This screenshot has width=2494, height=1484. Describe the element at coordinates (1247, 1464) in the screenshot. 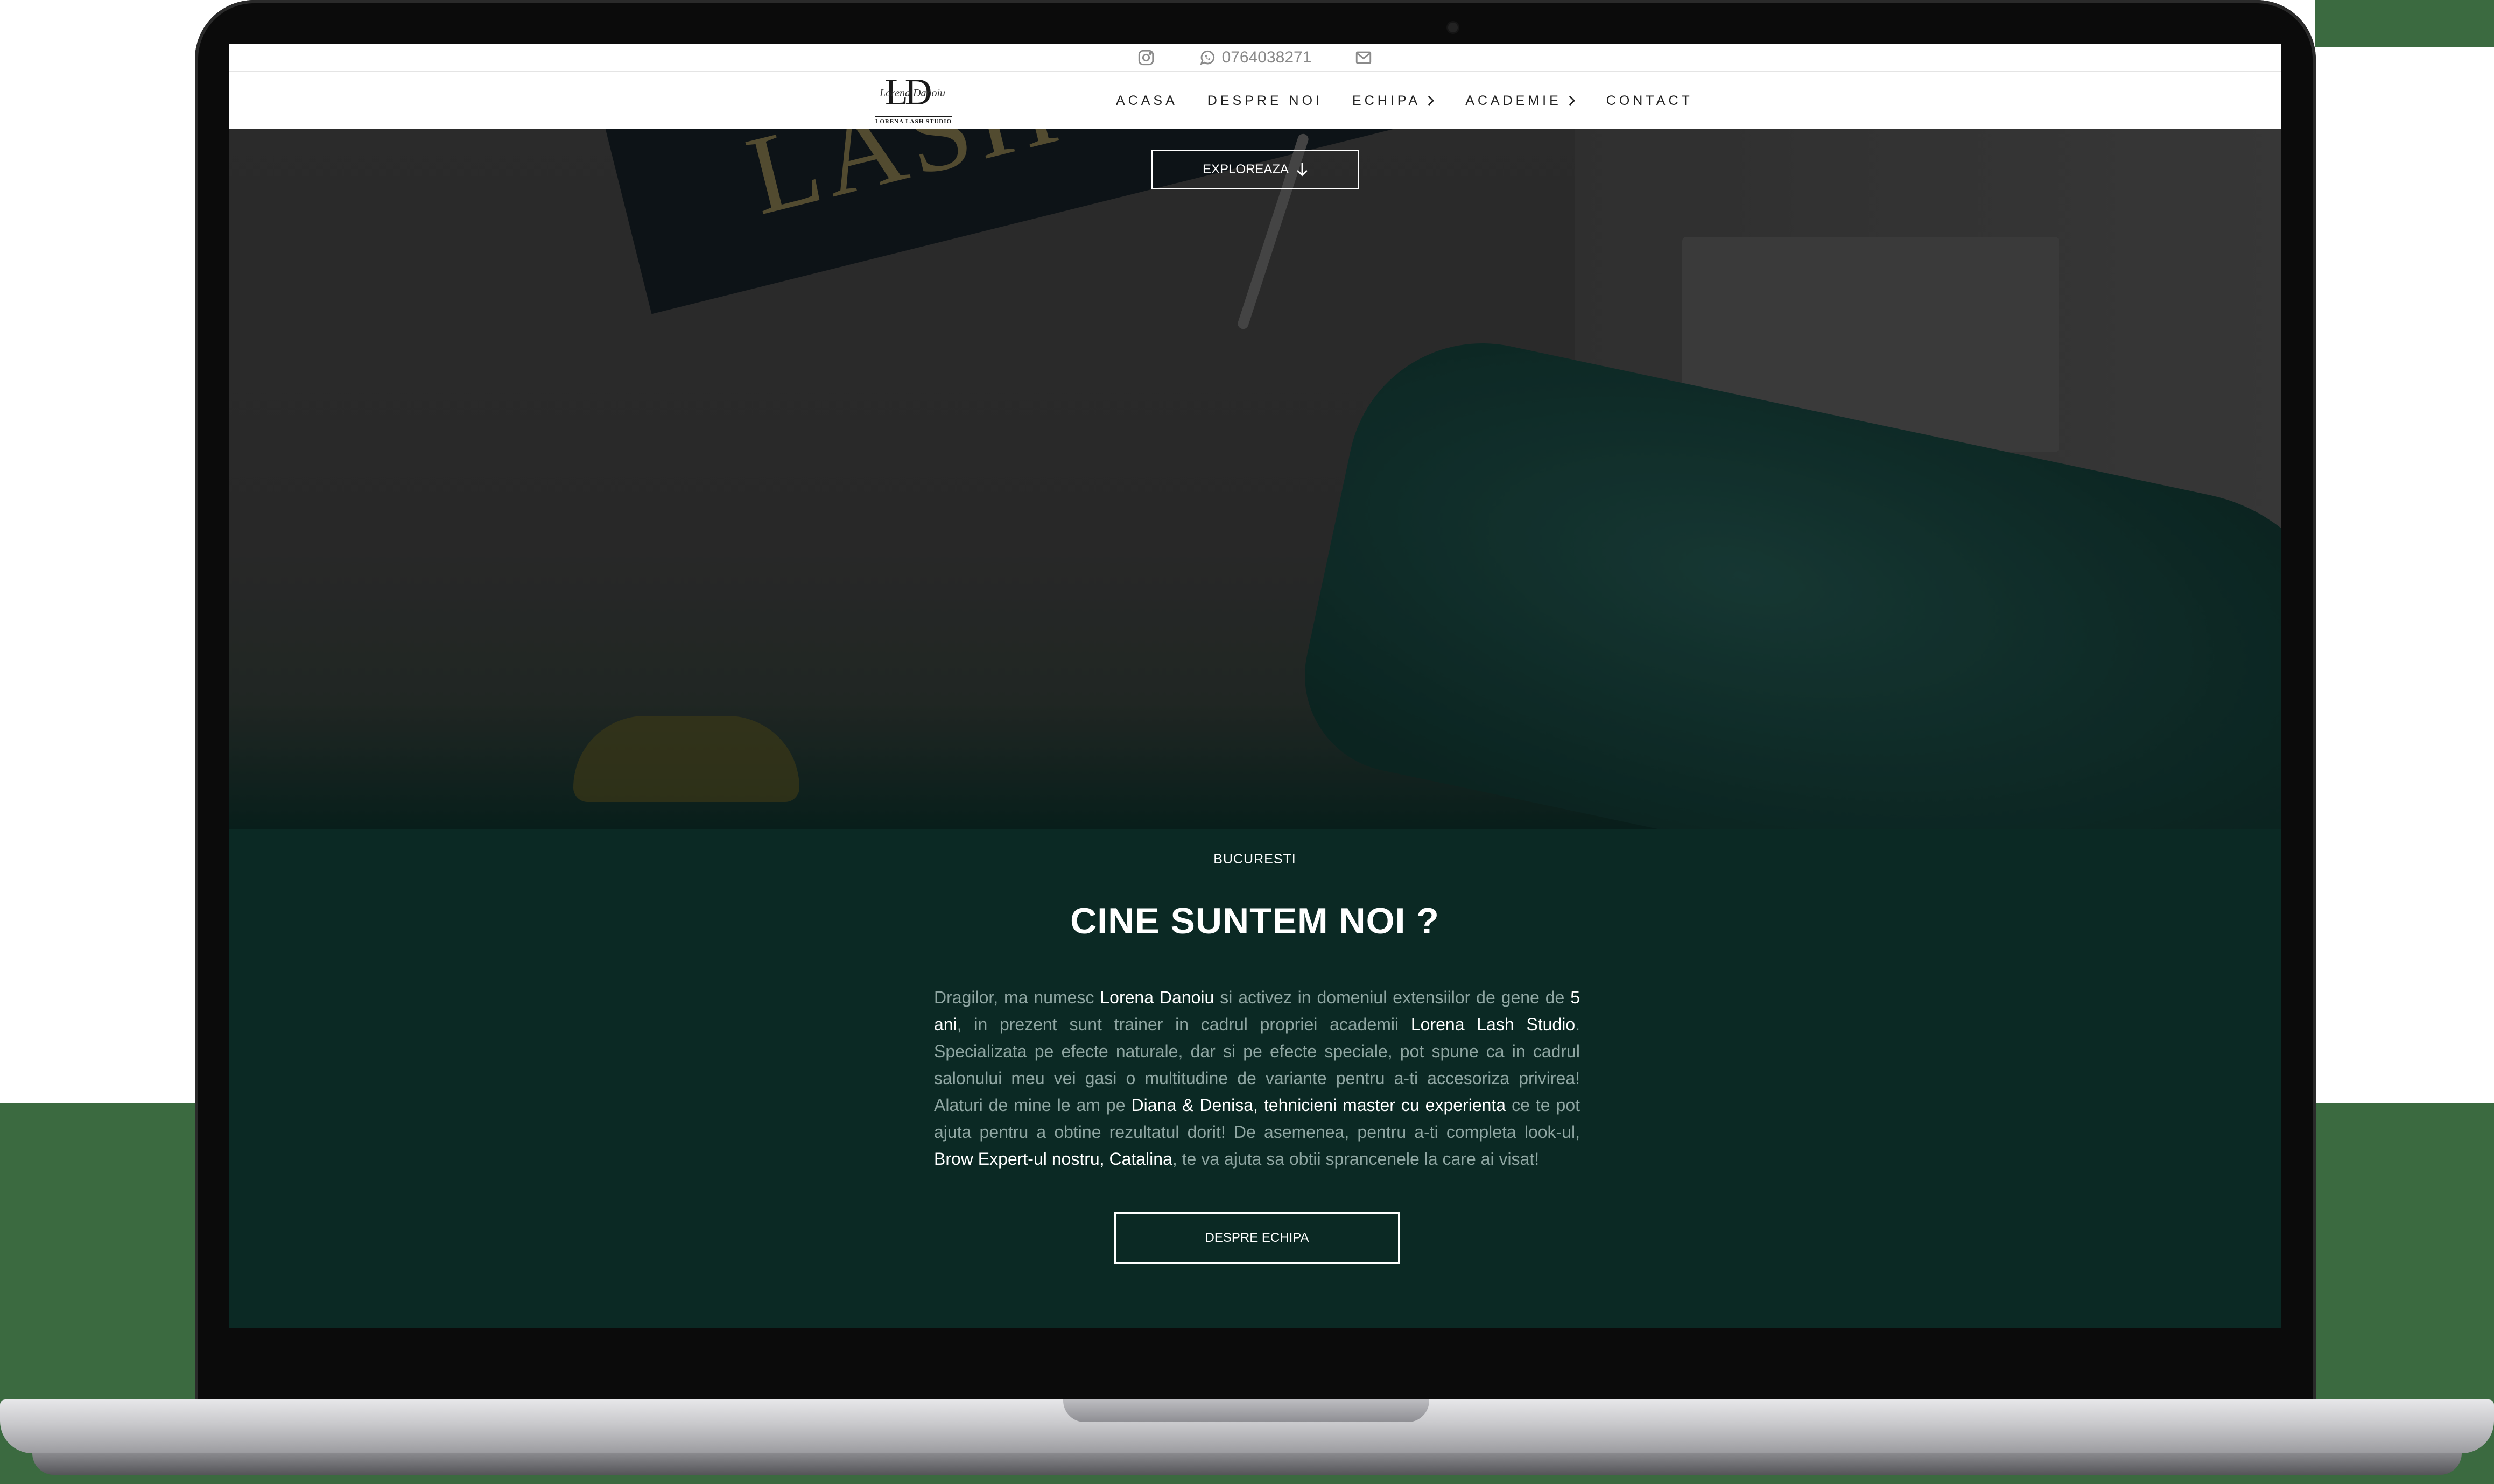

I see `laptop-base-bottom` at that location.